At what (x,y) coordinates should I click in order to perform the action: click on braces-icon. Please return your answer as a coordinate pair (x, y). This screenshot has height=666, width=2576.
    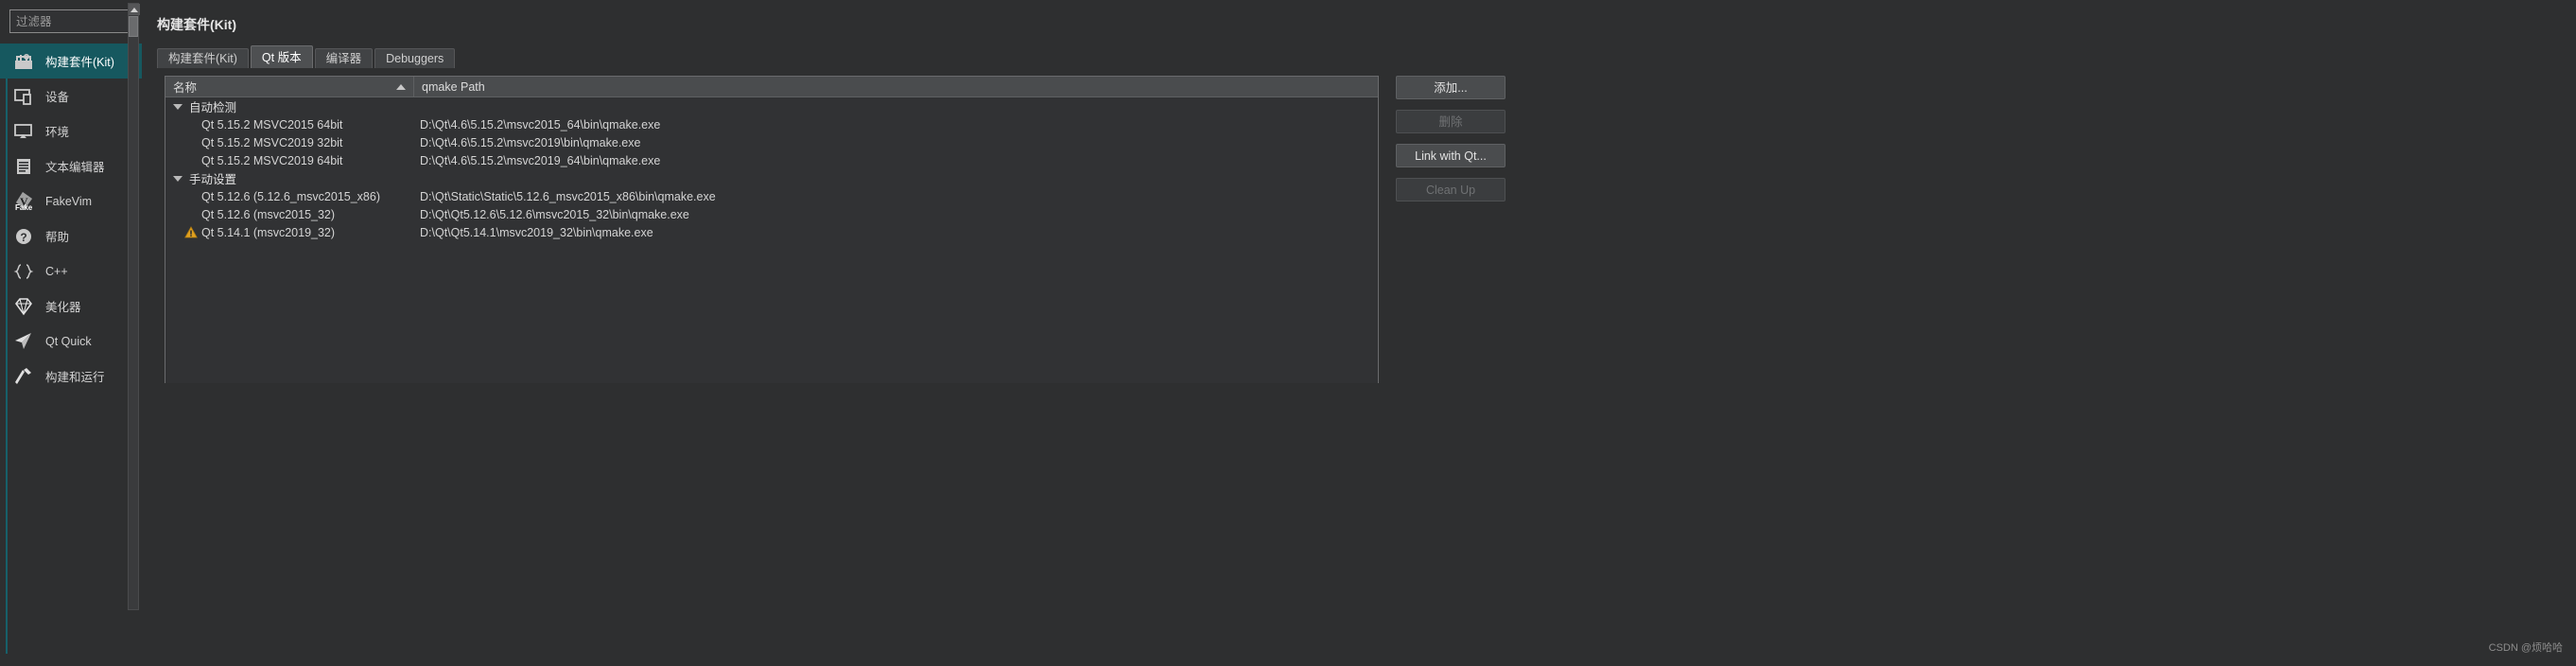
    Looking at the image, I should click on (23, 271).